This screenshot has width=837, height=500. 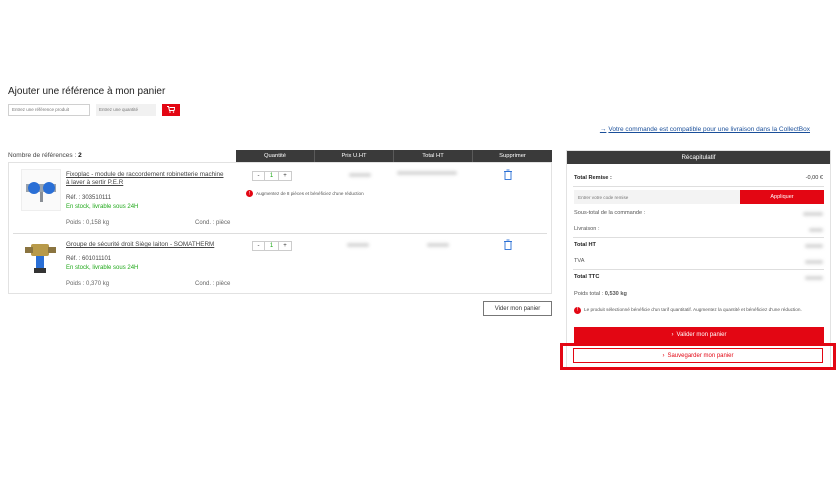 I want to click on delivery-row: Livraison :, so click(x=698, y=229).